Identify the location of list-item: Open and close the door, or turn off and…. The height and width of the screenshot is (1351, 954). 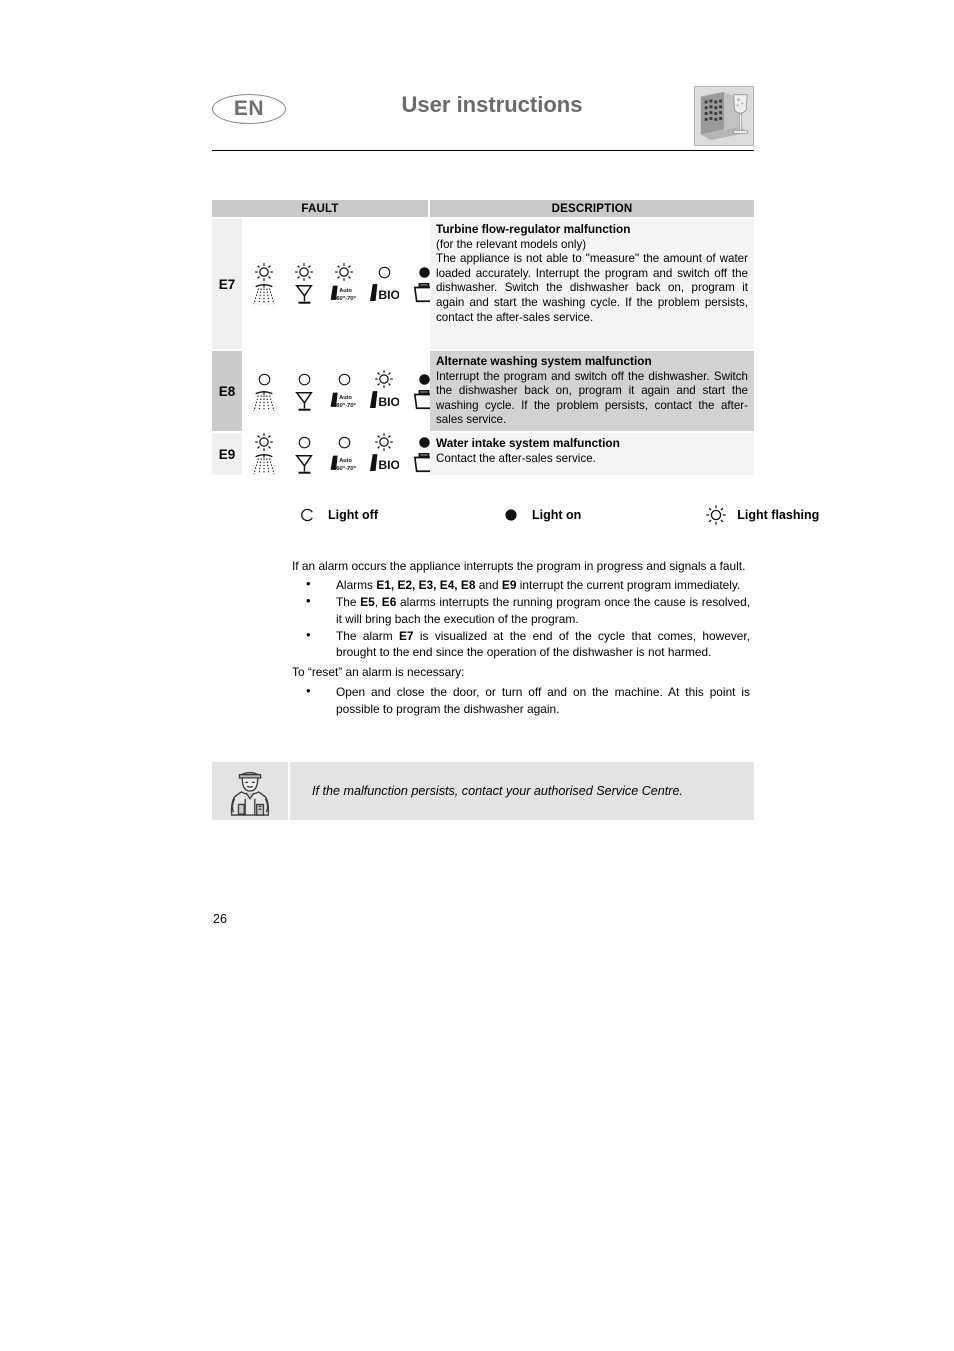
(521, 699).